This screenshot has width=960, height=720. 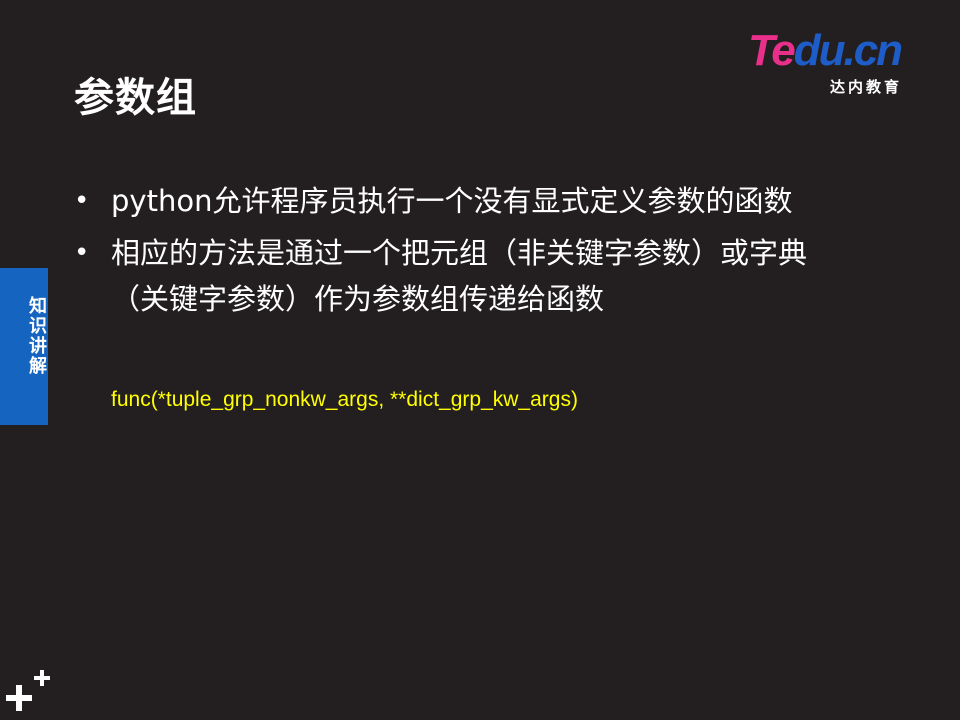 I want to click on slide-title: 参数组, so click(x=135, y=98).